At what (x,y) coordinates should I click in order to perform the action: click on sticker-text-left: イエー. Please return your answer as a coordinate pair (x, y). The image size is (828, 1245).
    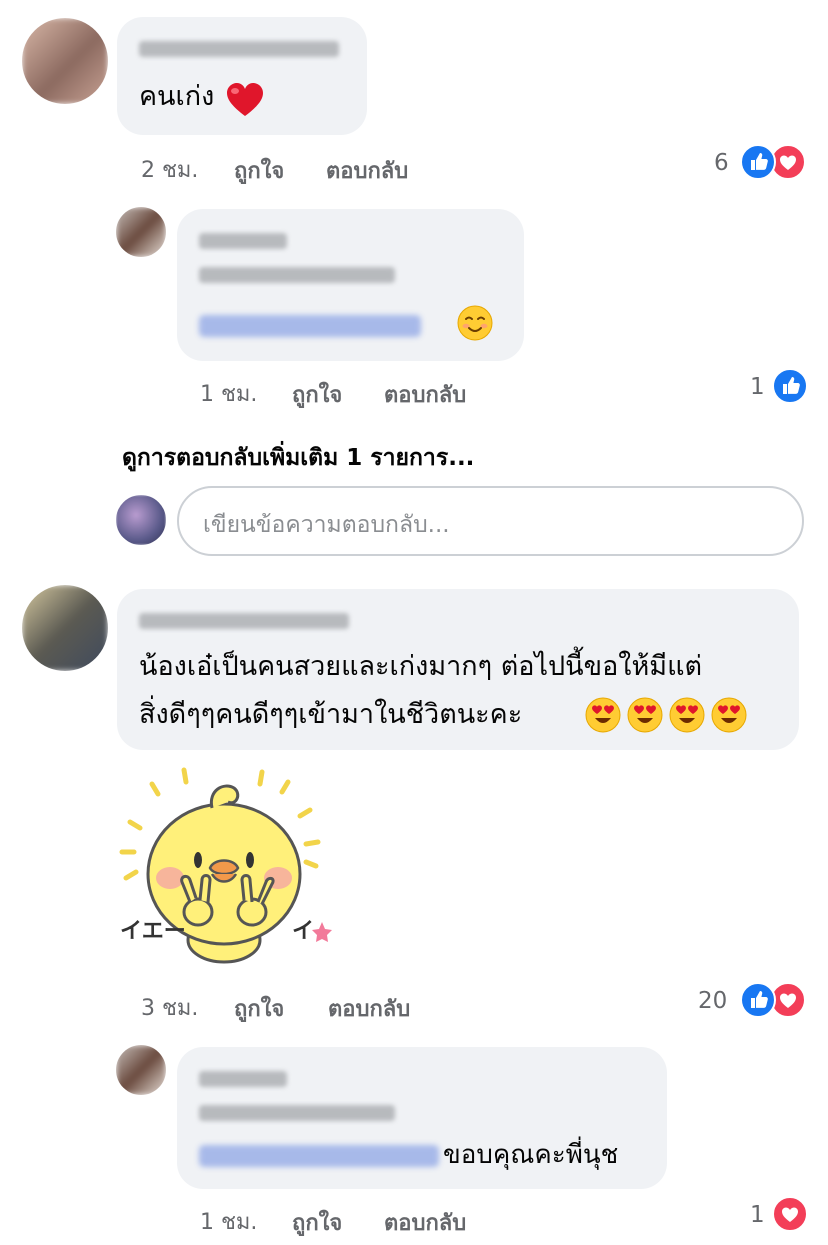
    Looking at the image, I should click on (153, 931).